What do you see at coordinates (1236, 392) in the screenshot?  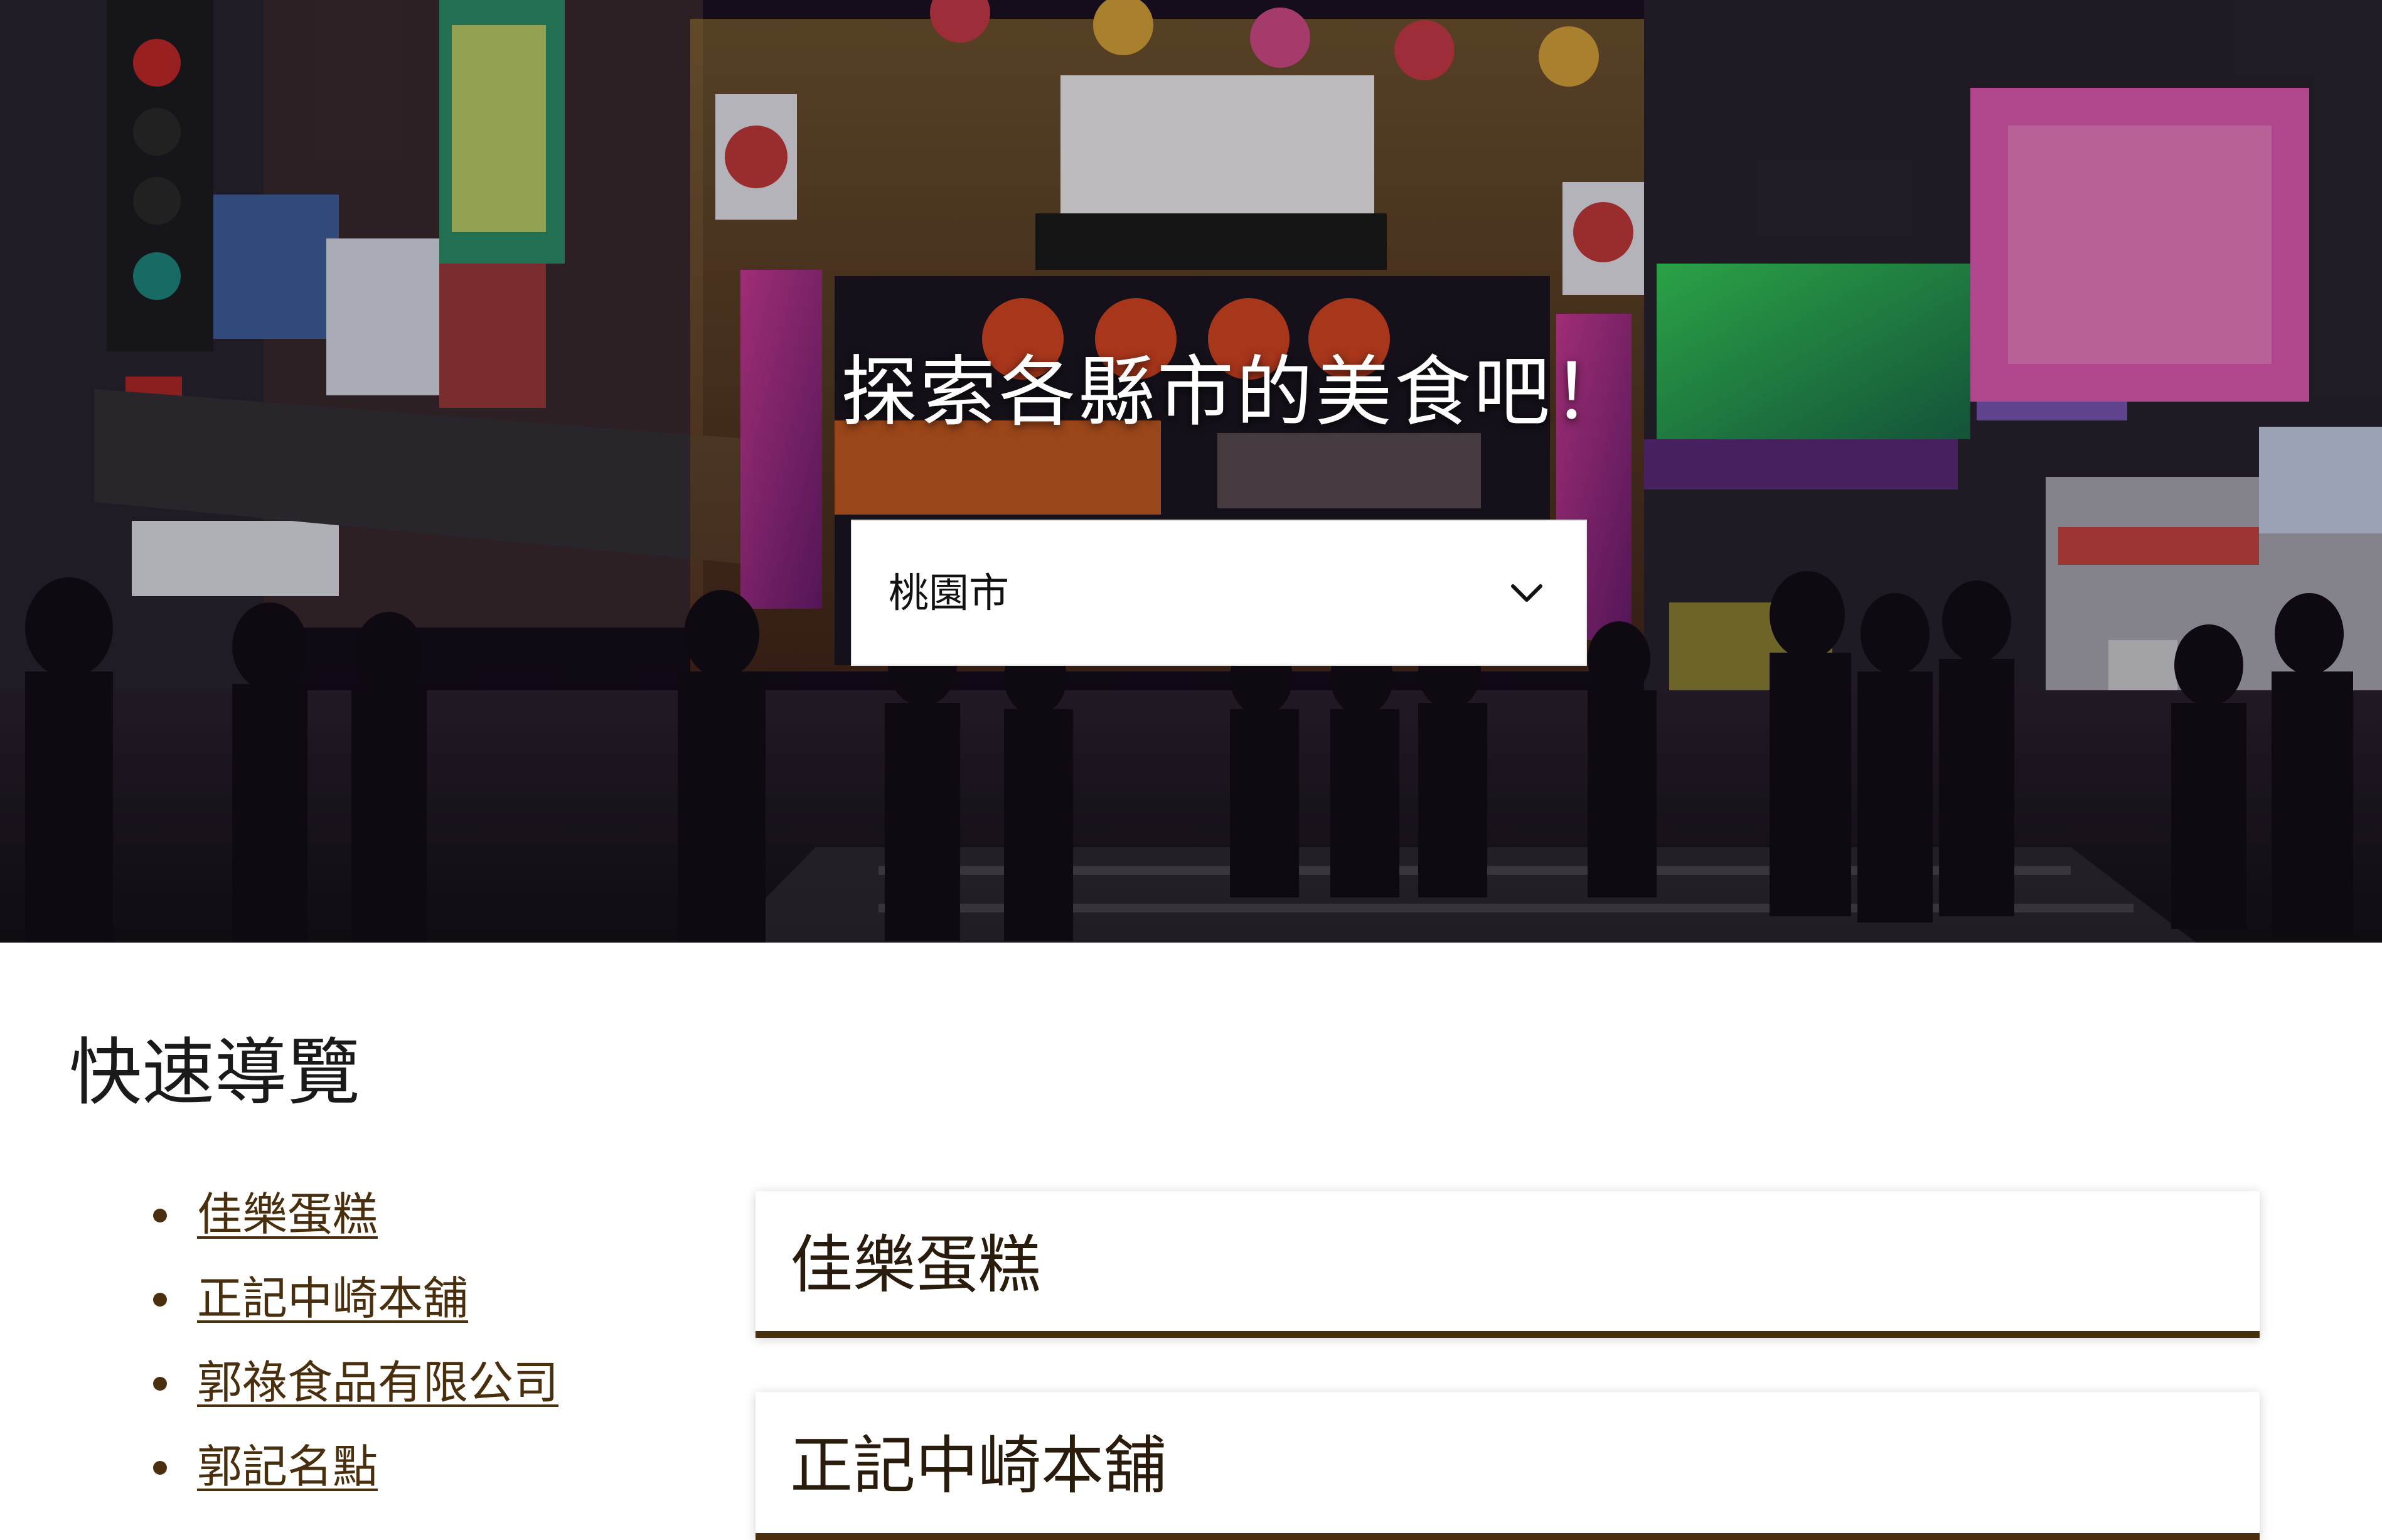 I see `hero-heading: 探索各縣市的美食吧！` at bounding box center [1236, 392].